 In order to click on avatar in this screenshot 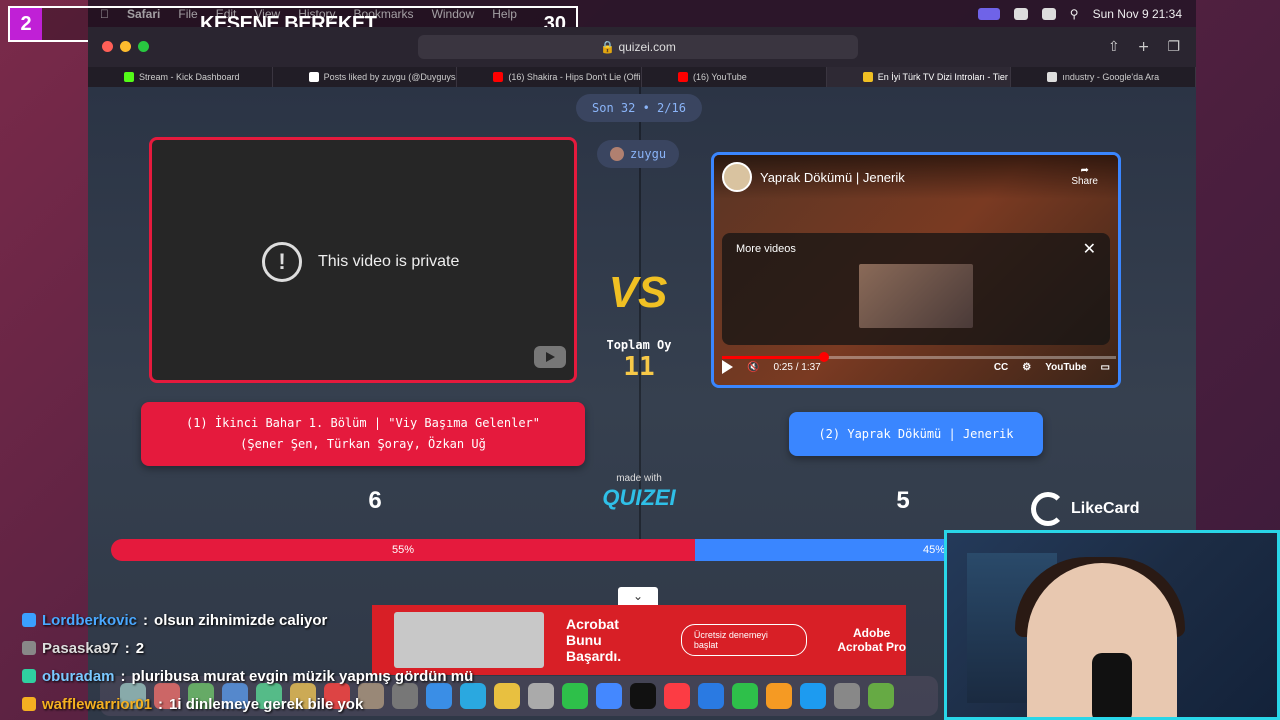, I will do `click(616, 154)`.